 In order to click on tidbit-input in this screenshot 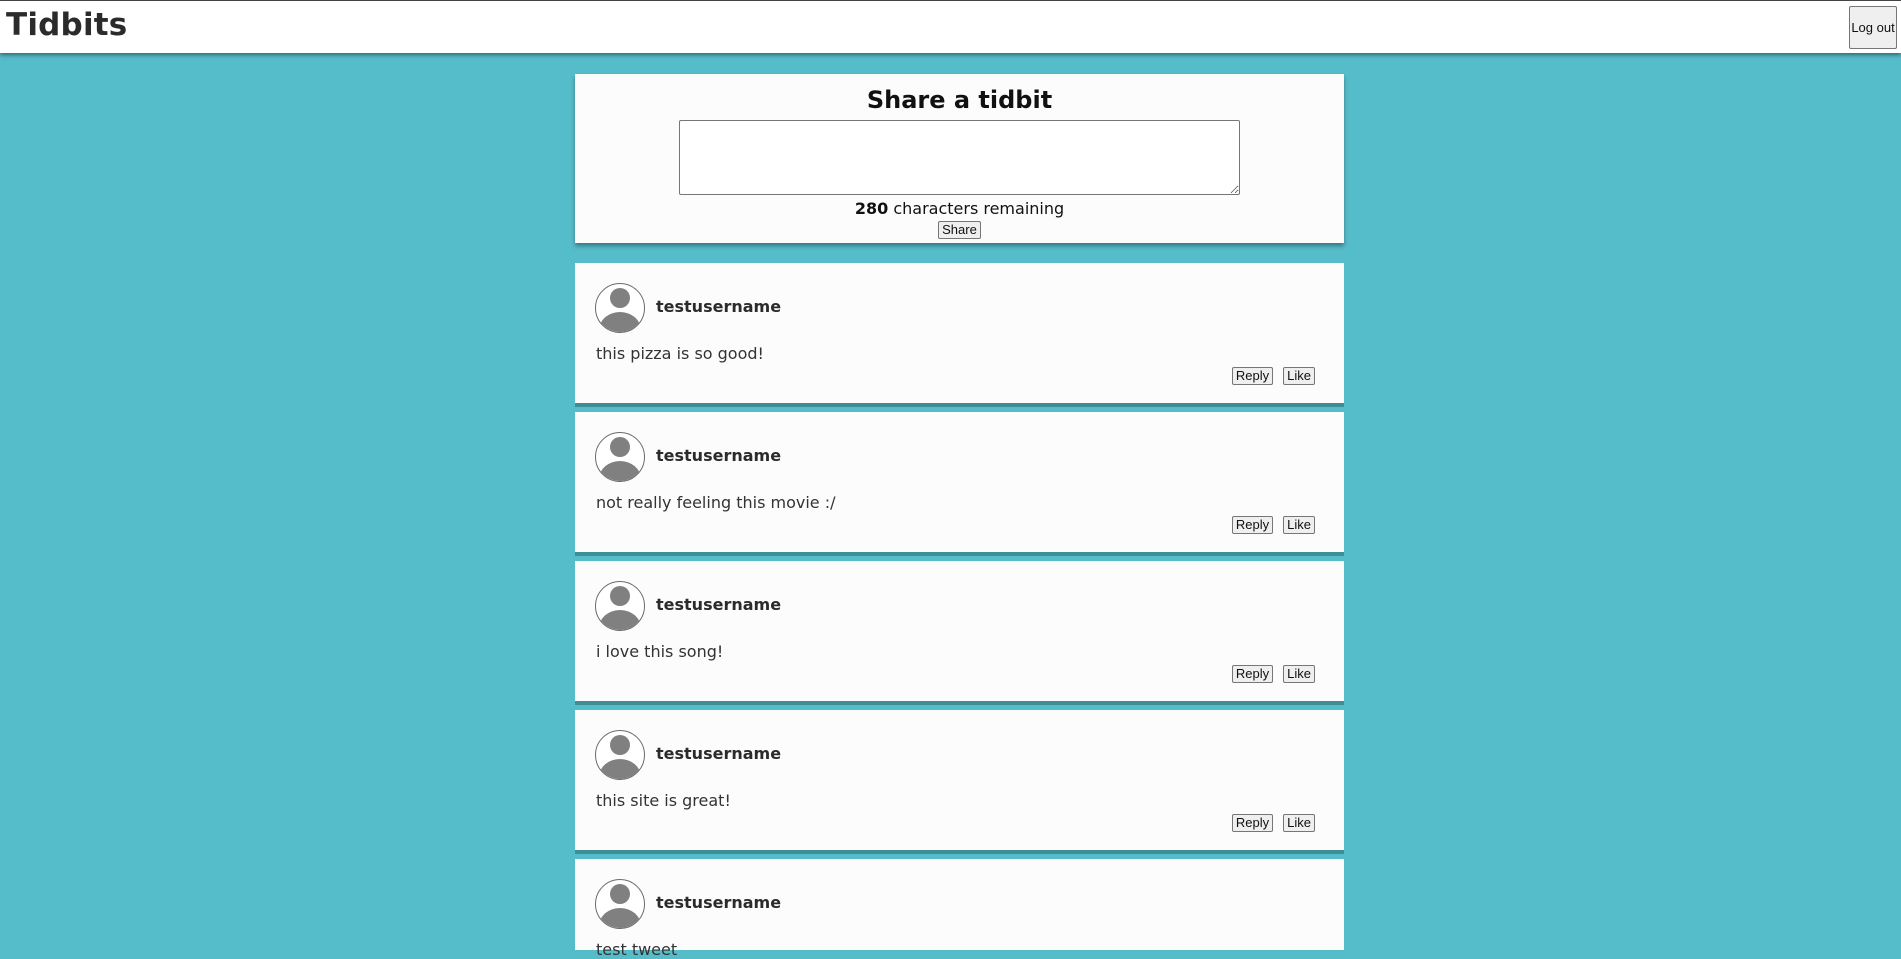, I will do `click(959, 157)`.